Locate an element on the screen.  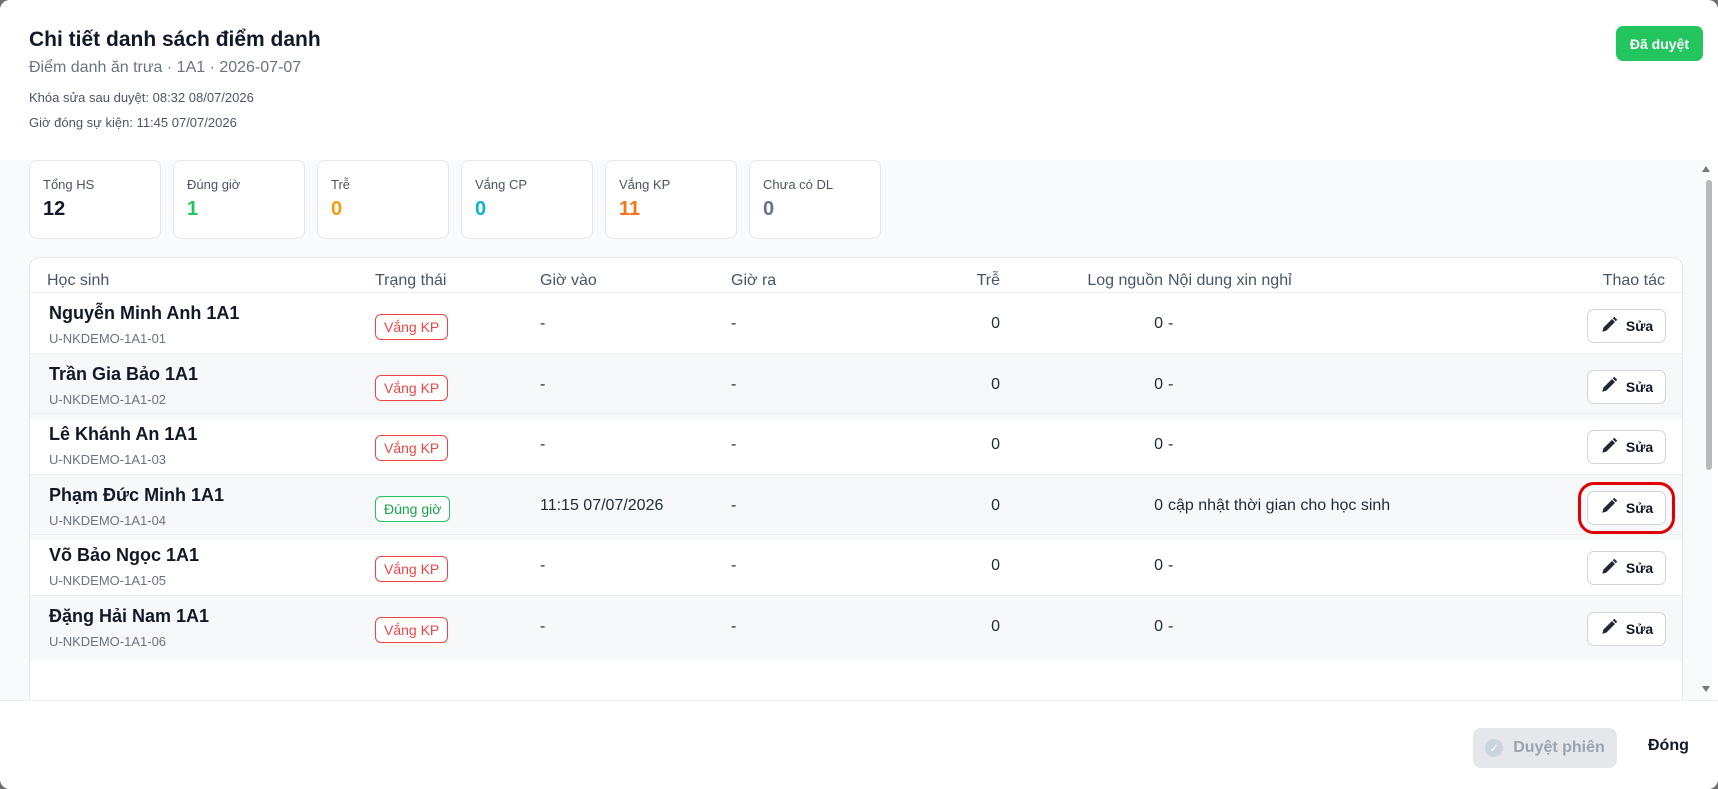
close-time-info: Giờ đóng sự kiện: 11:45 07/07/2026 is located at coordinates (133, 122).